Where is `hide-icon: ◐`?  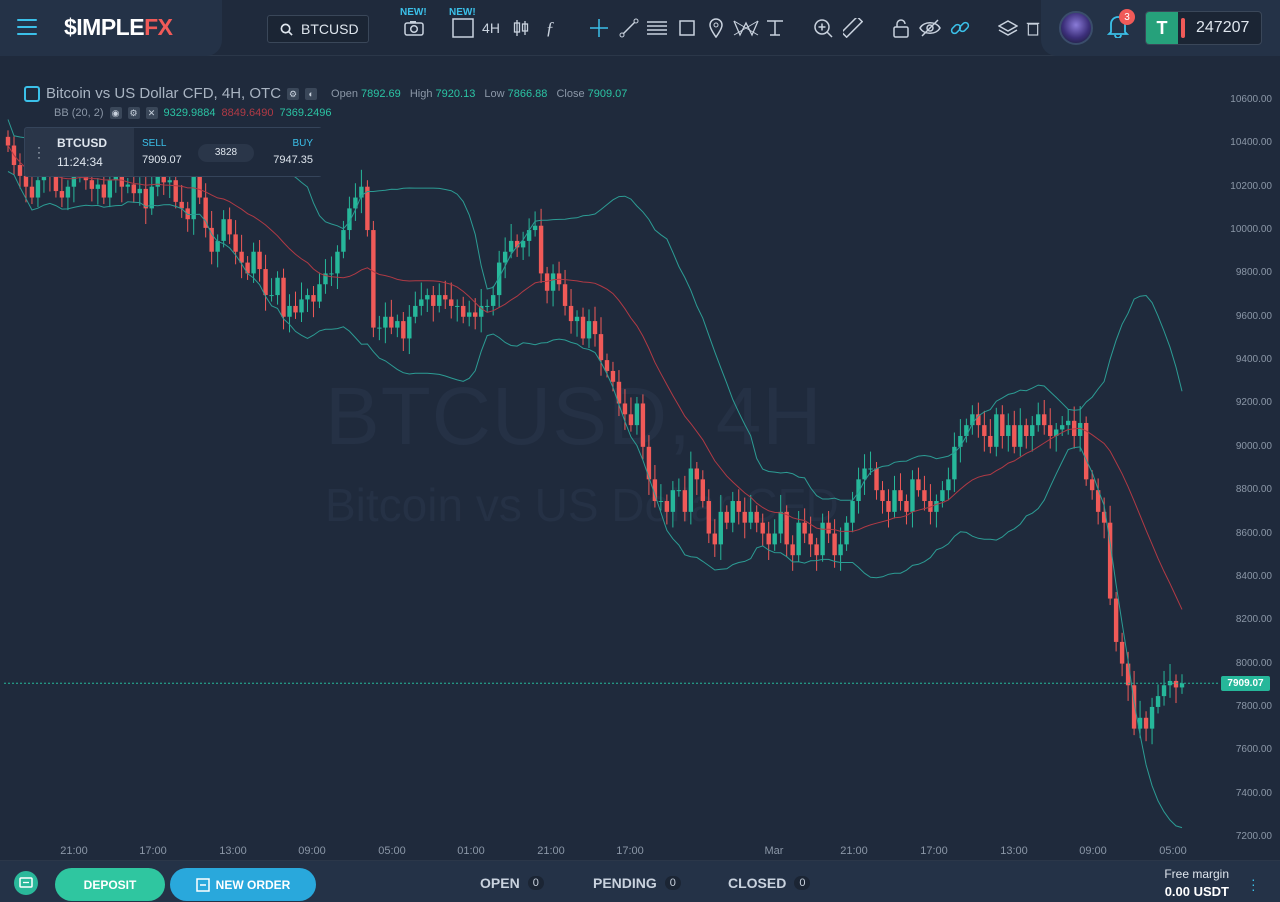
hide-icon: ◐ is located at coordinates (311, 93).